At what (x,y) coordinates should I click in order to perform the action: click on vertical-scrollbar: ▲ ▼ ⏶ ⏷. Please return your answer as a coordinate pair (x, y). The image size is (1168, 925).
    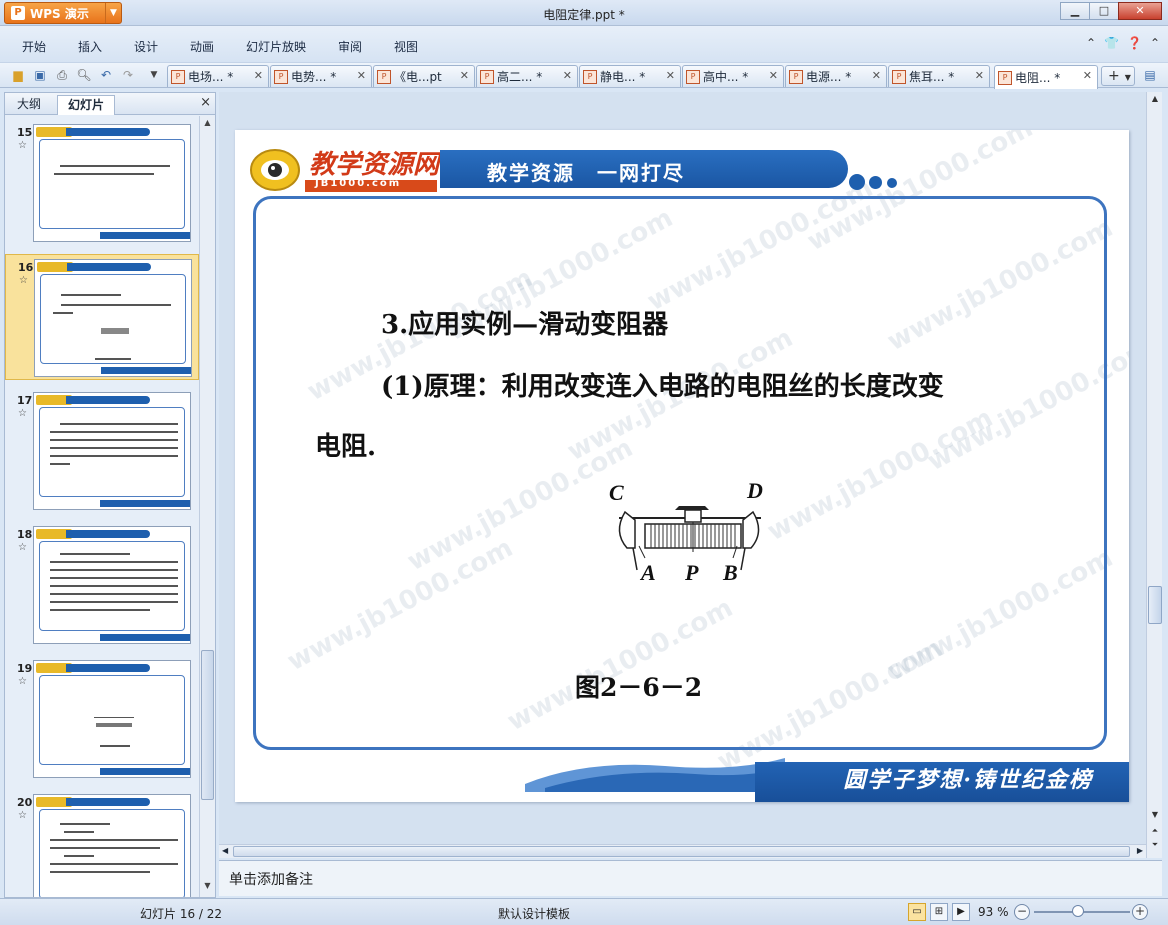
    Looking at the image, I should click on (1154, 475).